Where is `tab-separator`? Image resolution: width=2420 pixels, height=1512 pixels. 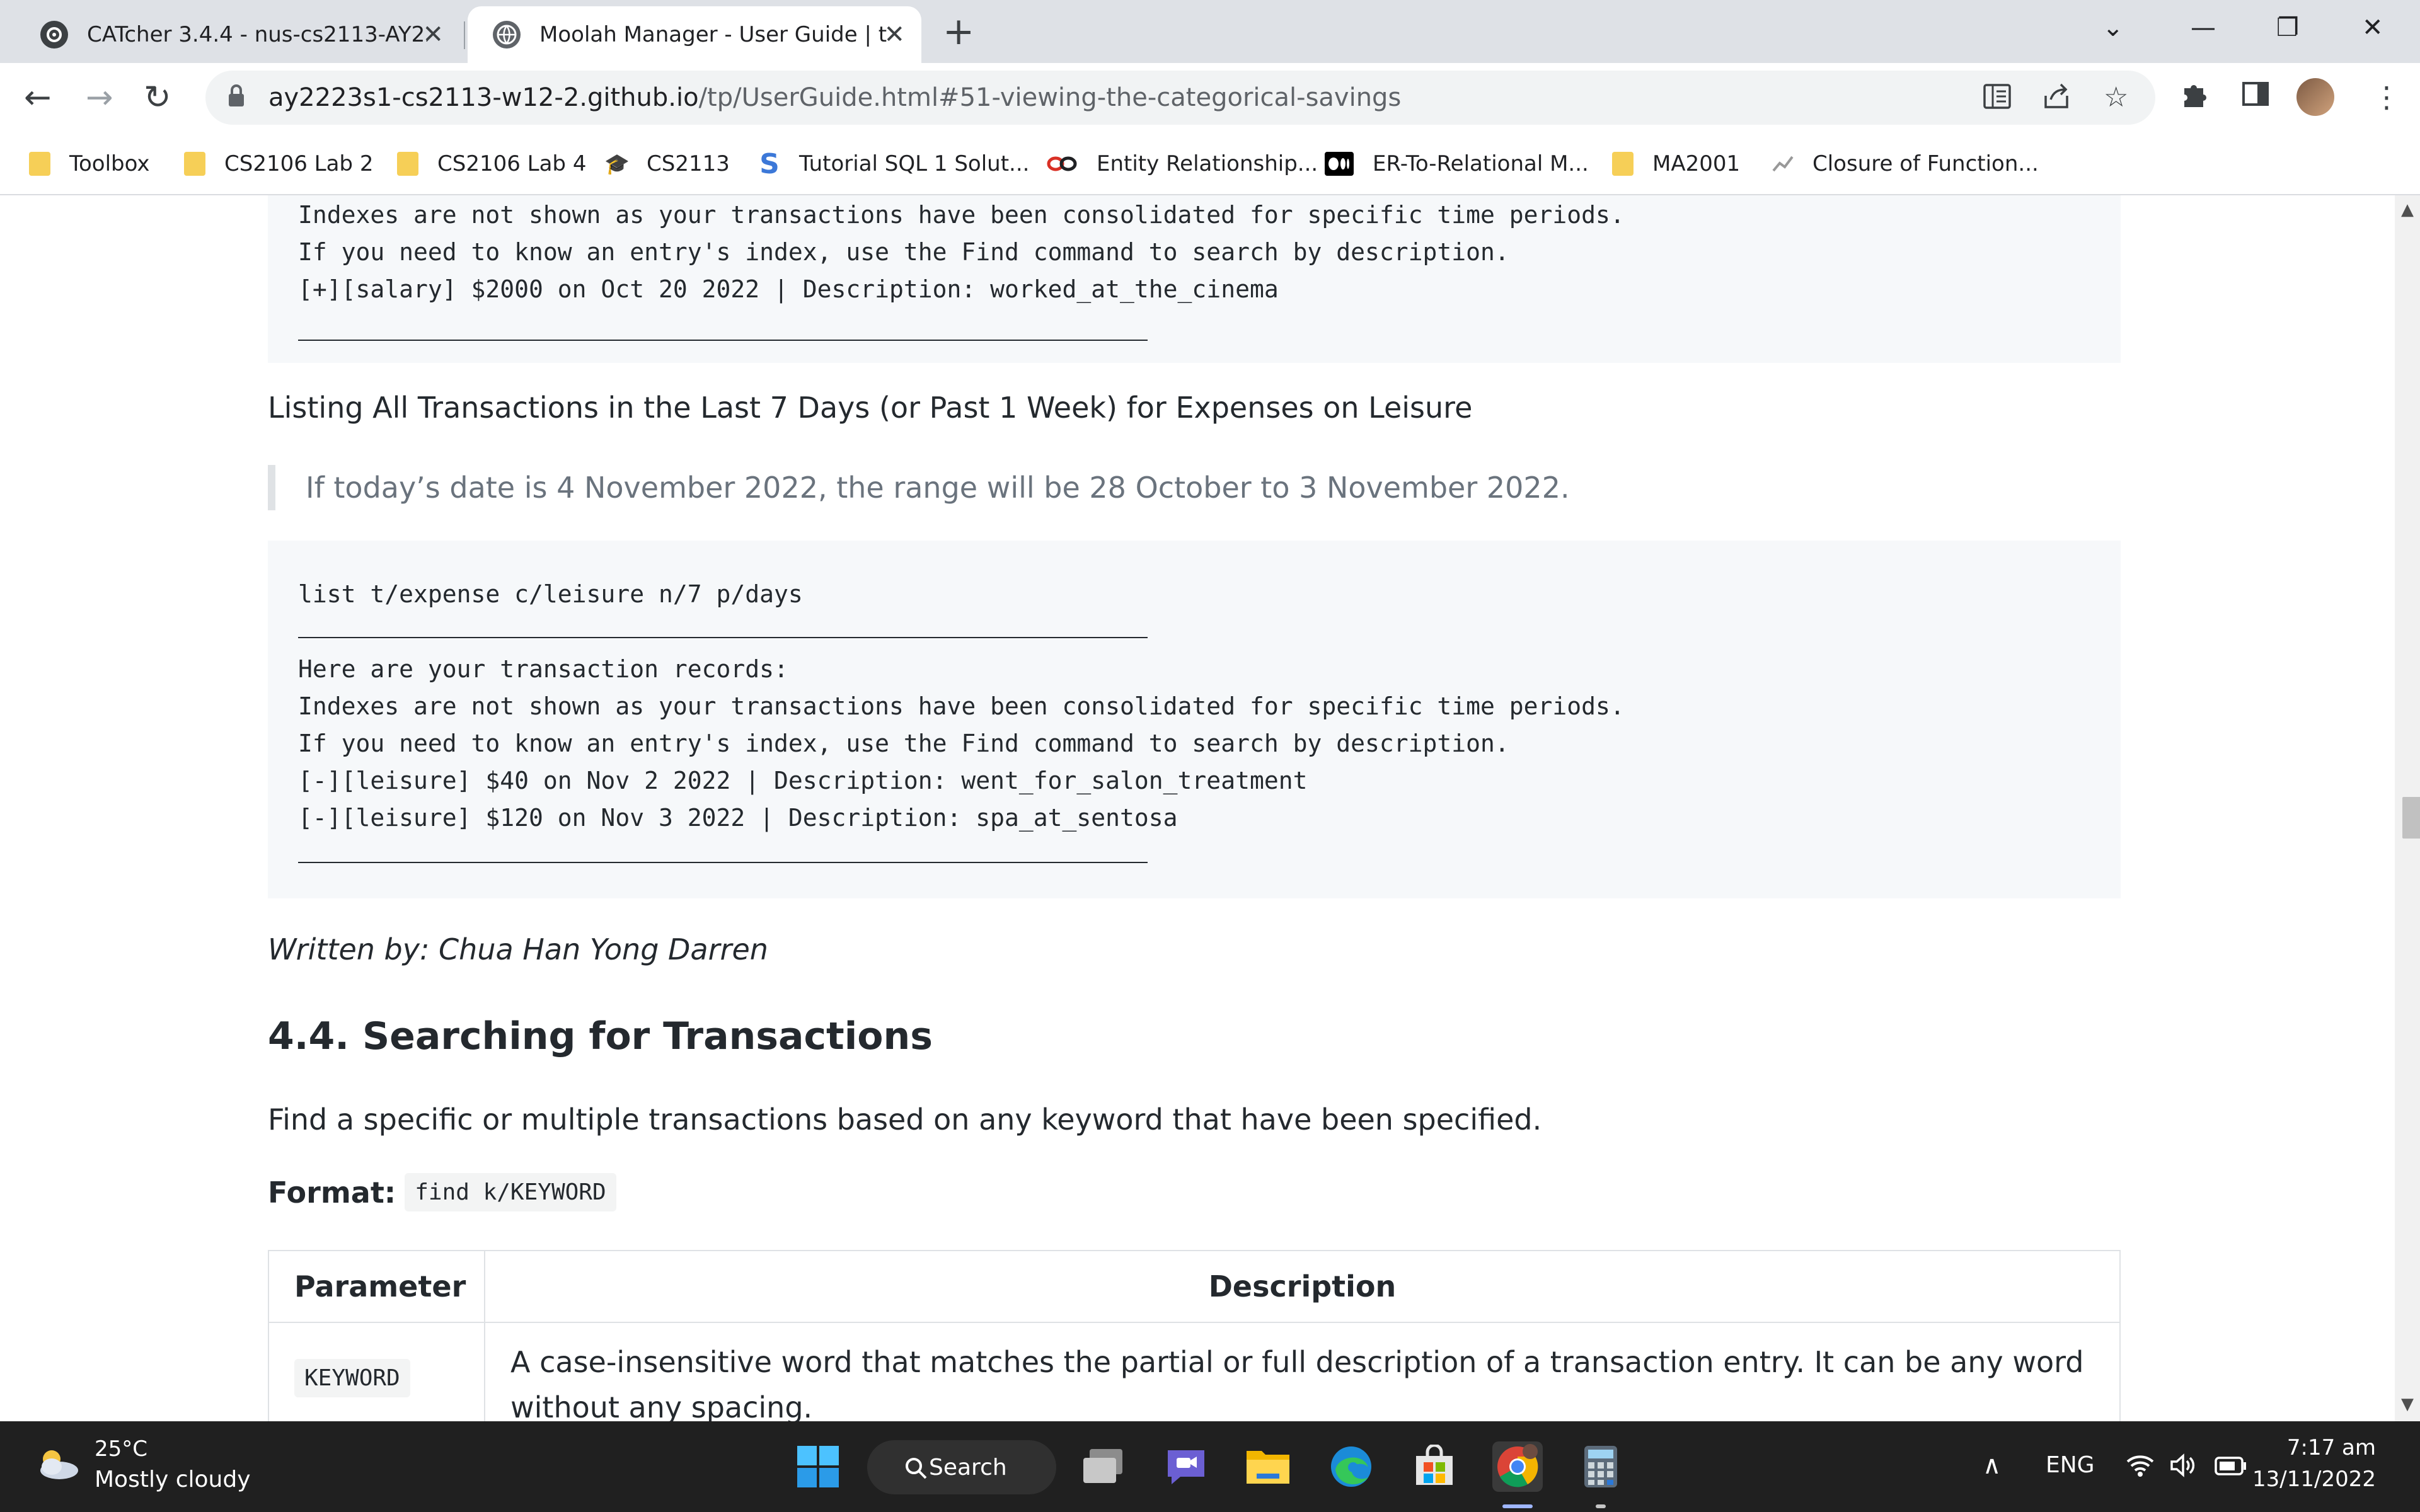 tab-separator is located at coordinates (464, 35).